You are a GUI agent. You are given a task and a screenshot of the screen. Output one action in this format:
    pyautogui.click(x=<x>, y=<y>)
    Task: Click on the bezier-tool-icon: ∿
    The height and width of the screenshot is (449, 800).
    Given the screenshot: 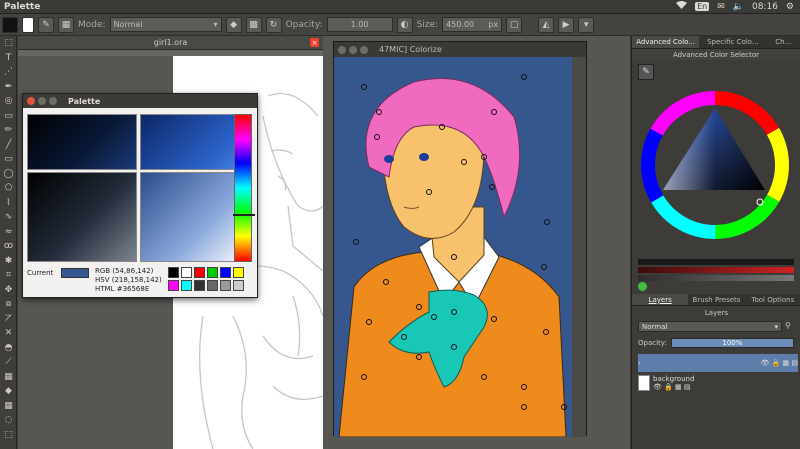 What is the action you would take?
    pyautogui.click(x=8, y=217)
    